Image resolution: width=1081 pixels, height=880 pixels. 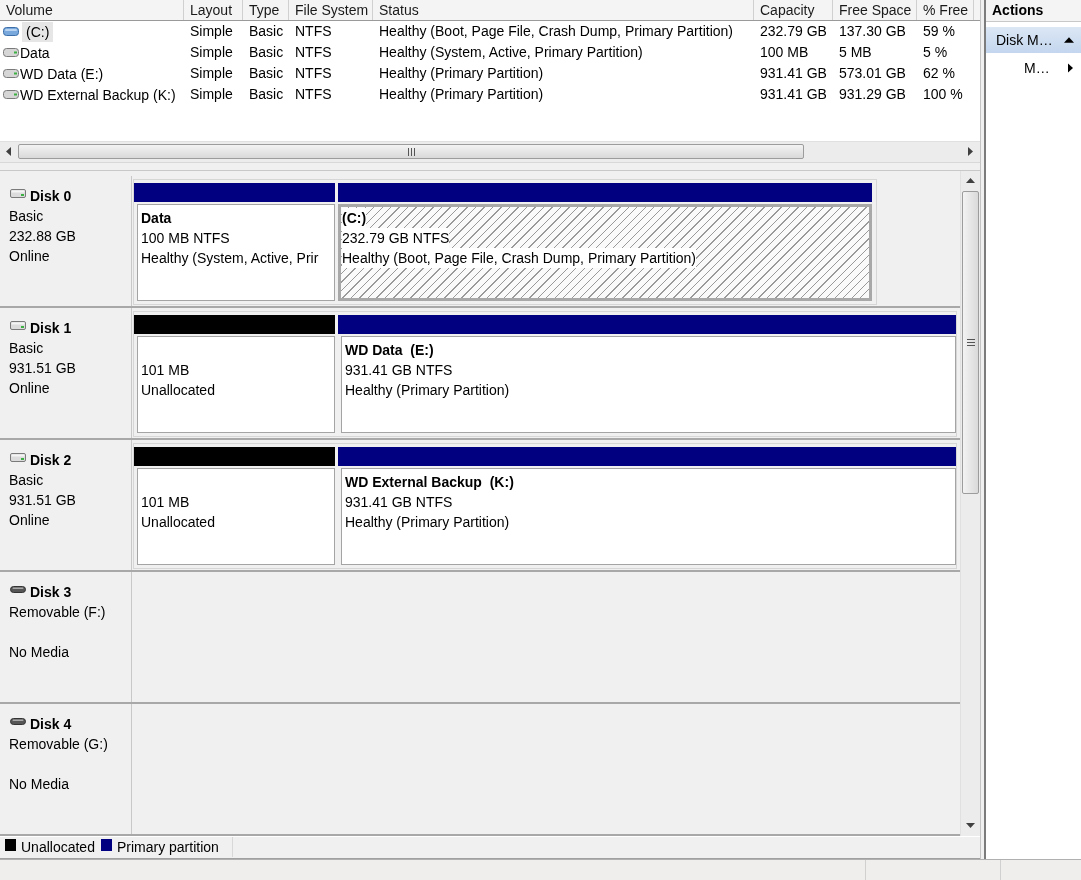 What do you see at coordinates (943, 94) in the screenshot?
I see `table-cell-text: 100 %` at bounding box center [943, 94].